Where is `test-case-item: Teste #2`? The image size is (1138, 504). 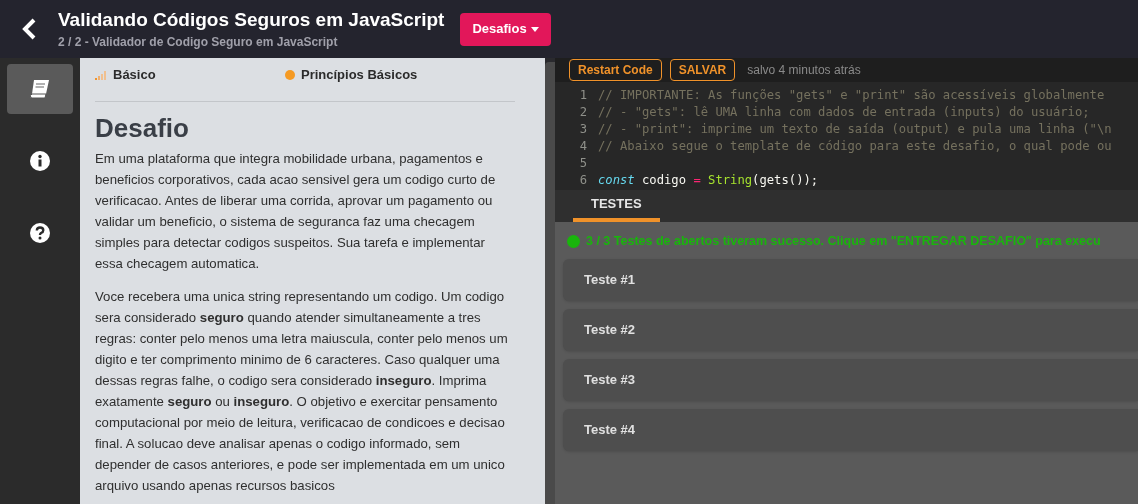 test-case-item: Teste #2 is located at coordinates (850, 329).